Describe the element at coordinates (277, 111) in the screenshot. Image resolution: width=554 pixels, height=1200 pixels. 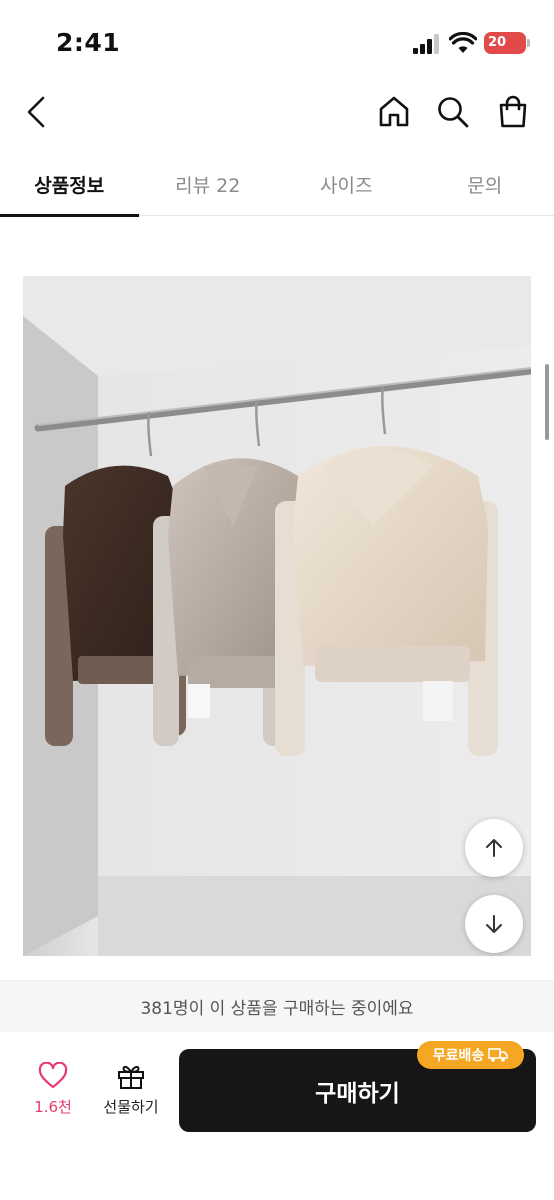
I see `top-navigation` at that location.